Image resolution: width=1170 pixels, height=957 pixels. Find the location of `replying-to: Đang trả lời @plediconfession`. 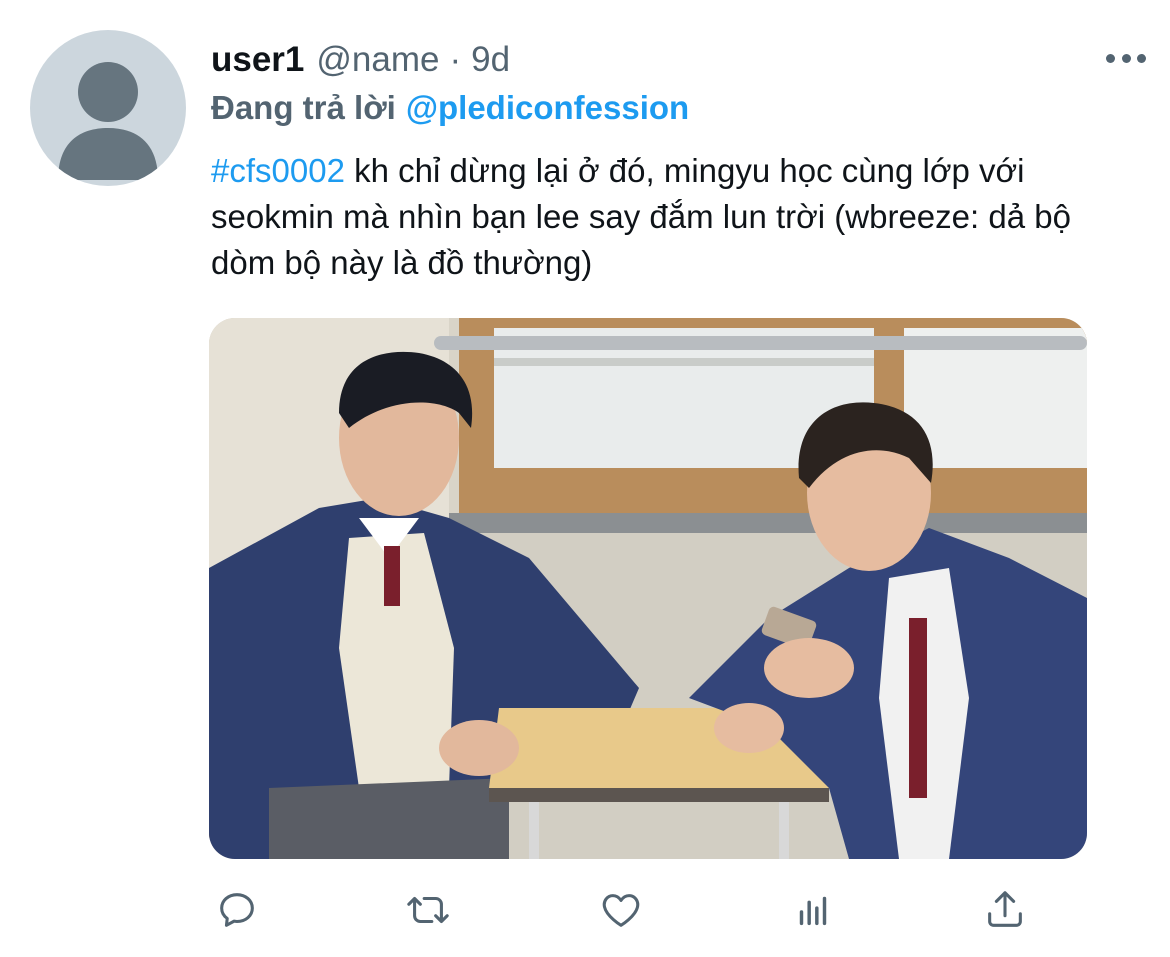

replying-to: Đang trả lời @plediconfession is located at coordinates (450, 108).